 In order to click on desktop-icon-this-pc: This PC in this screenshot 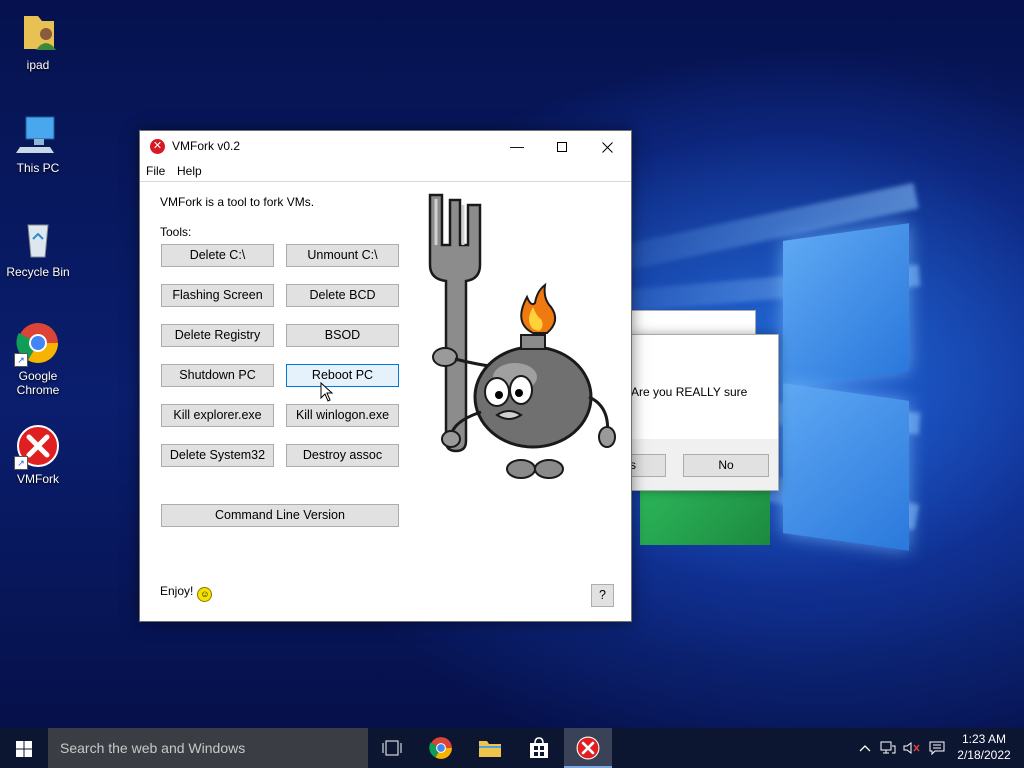, I will do `click(38, 144)`.